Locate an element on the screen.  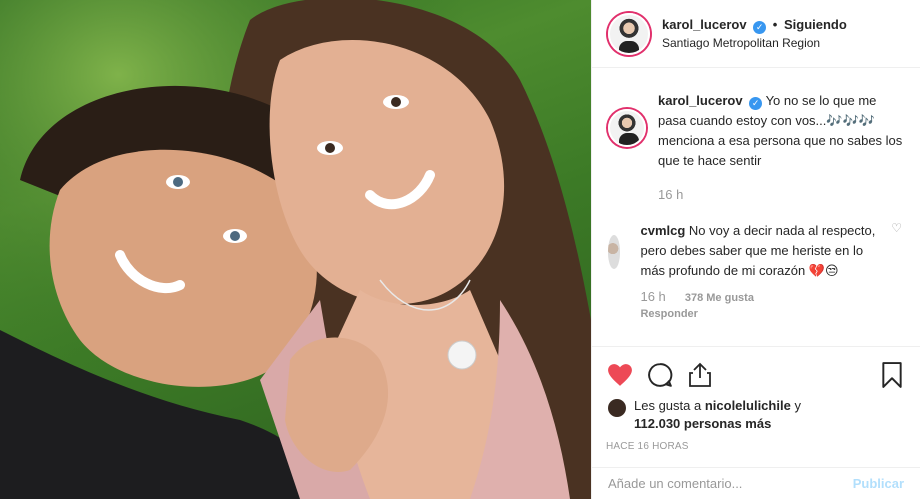
avatar is located at coordinates (629, 33).